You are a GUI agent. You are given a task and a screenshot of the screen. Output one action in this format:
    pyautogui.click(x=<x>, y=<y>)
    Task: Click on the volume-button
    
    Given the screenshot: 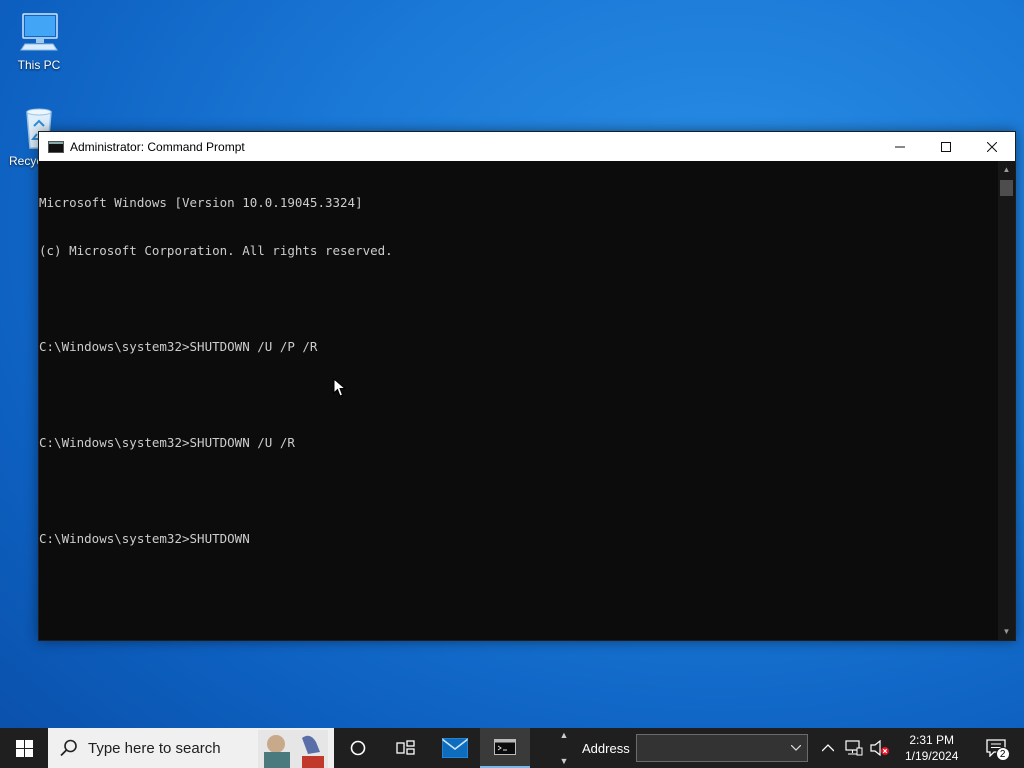 What is the action you would take?
    pyautogui.click(x=880, y=748)
    